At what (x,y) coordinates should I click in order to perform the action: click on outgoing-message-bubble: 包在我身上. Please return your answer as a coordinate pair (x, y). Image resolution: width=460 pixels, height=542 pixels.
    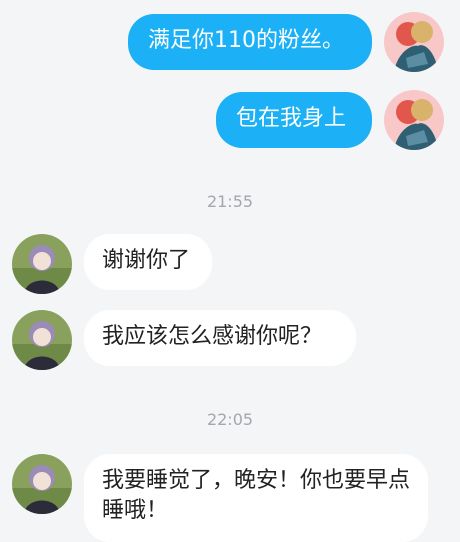
    Looking at the image, I should click on (294, 120).